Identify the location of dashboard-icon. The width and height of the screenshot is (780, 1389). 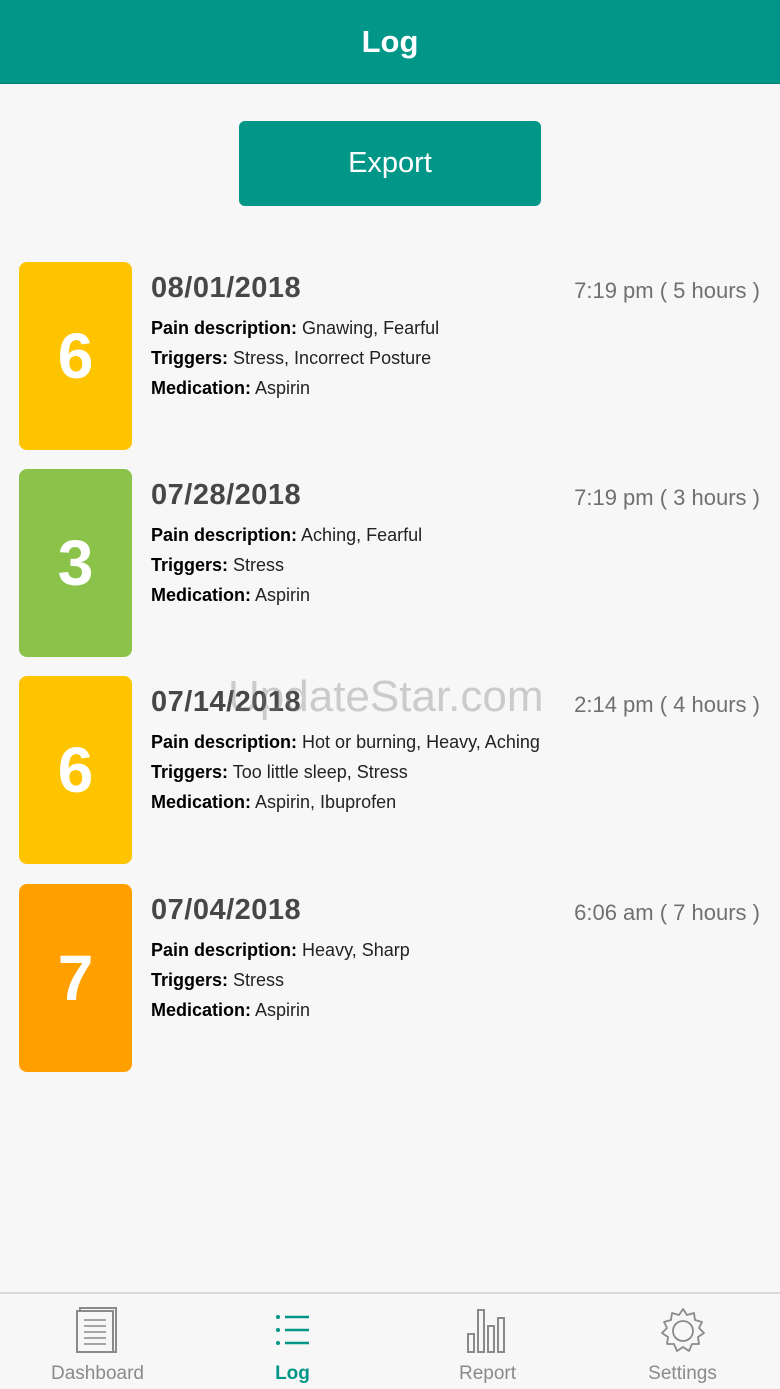
(96, 1330).